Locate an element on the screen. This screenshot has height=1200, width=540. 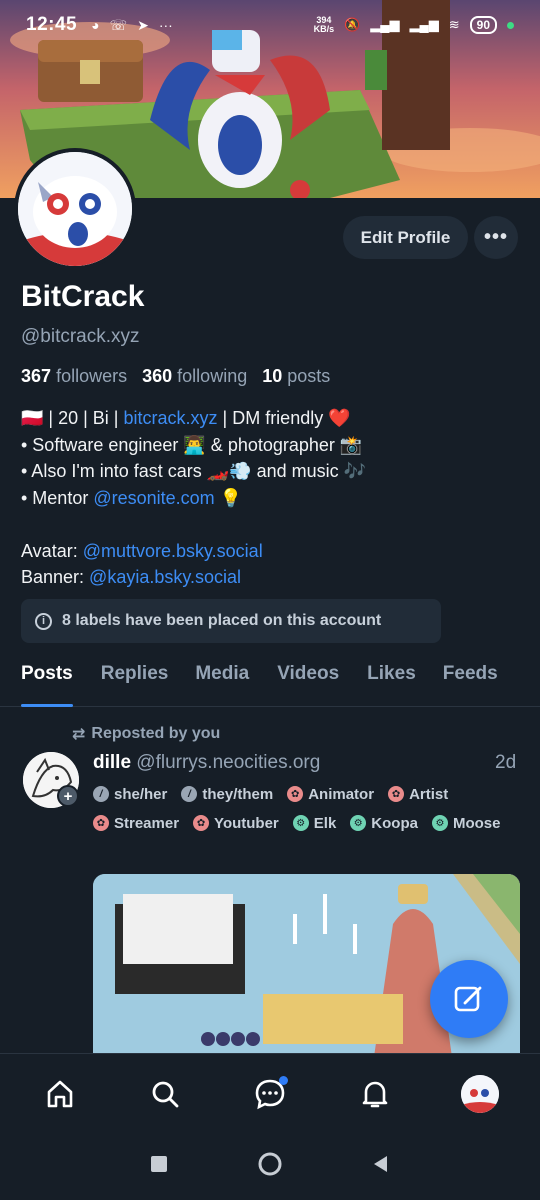
status-notification-icons: ◕ ☏ ➤ ··· is located at coordinates (132, 25).